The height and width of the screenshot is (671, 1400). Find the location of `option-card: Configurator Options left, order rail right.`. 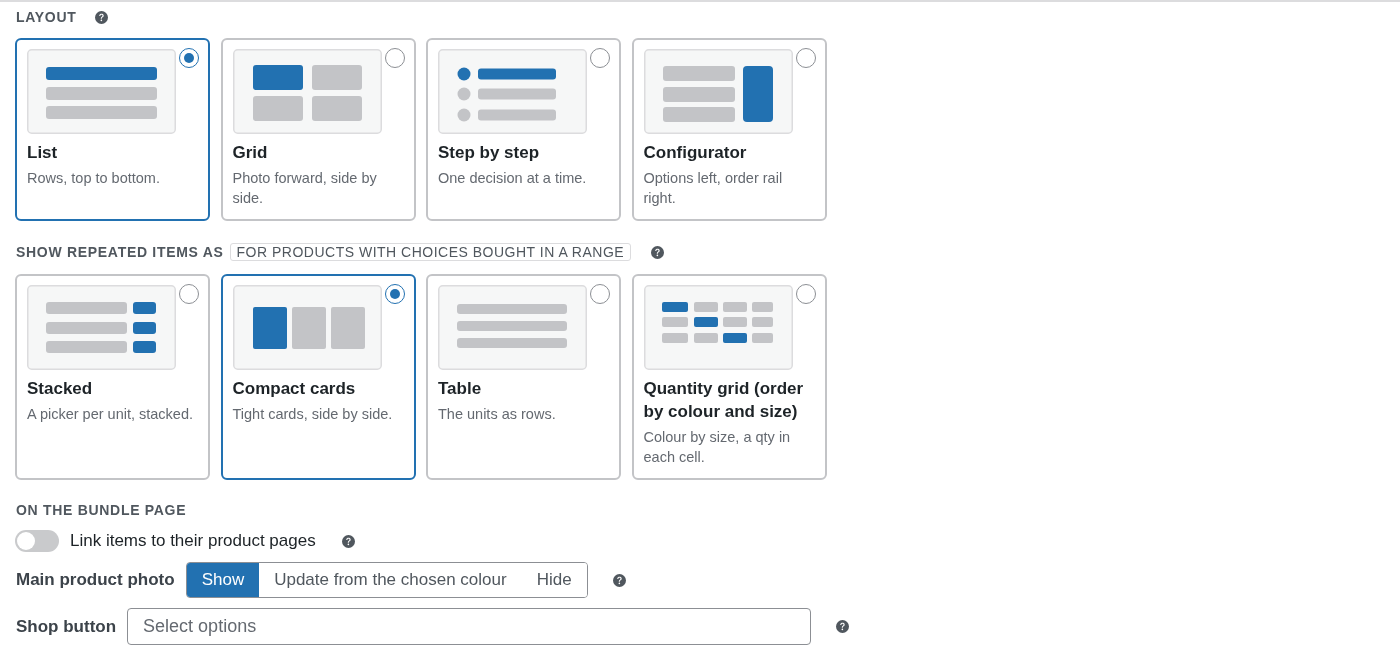

option-card: Configurator Options left, order rail right. is located at coordinates (729, 129).